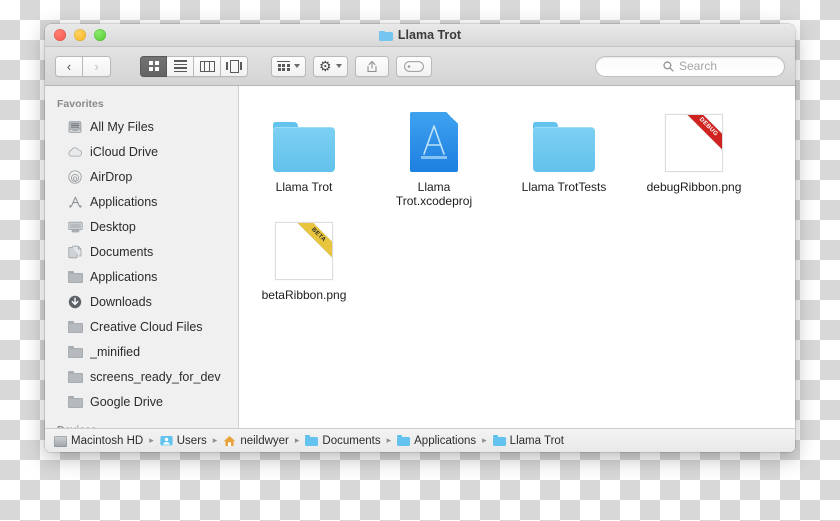 Image resolution: width=840 pixels, height=521 pixels. I want to click on coverflow-view-button, so click(234, 66).